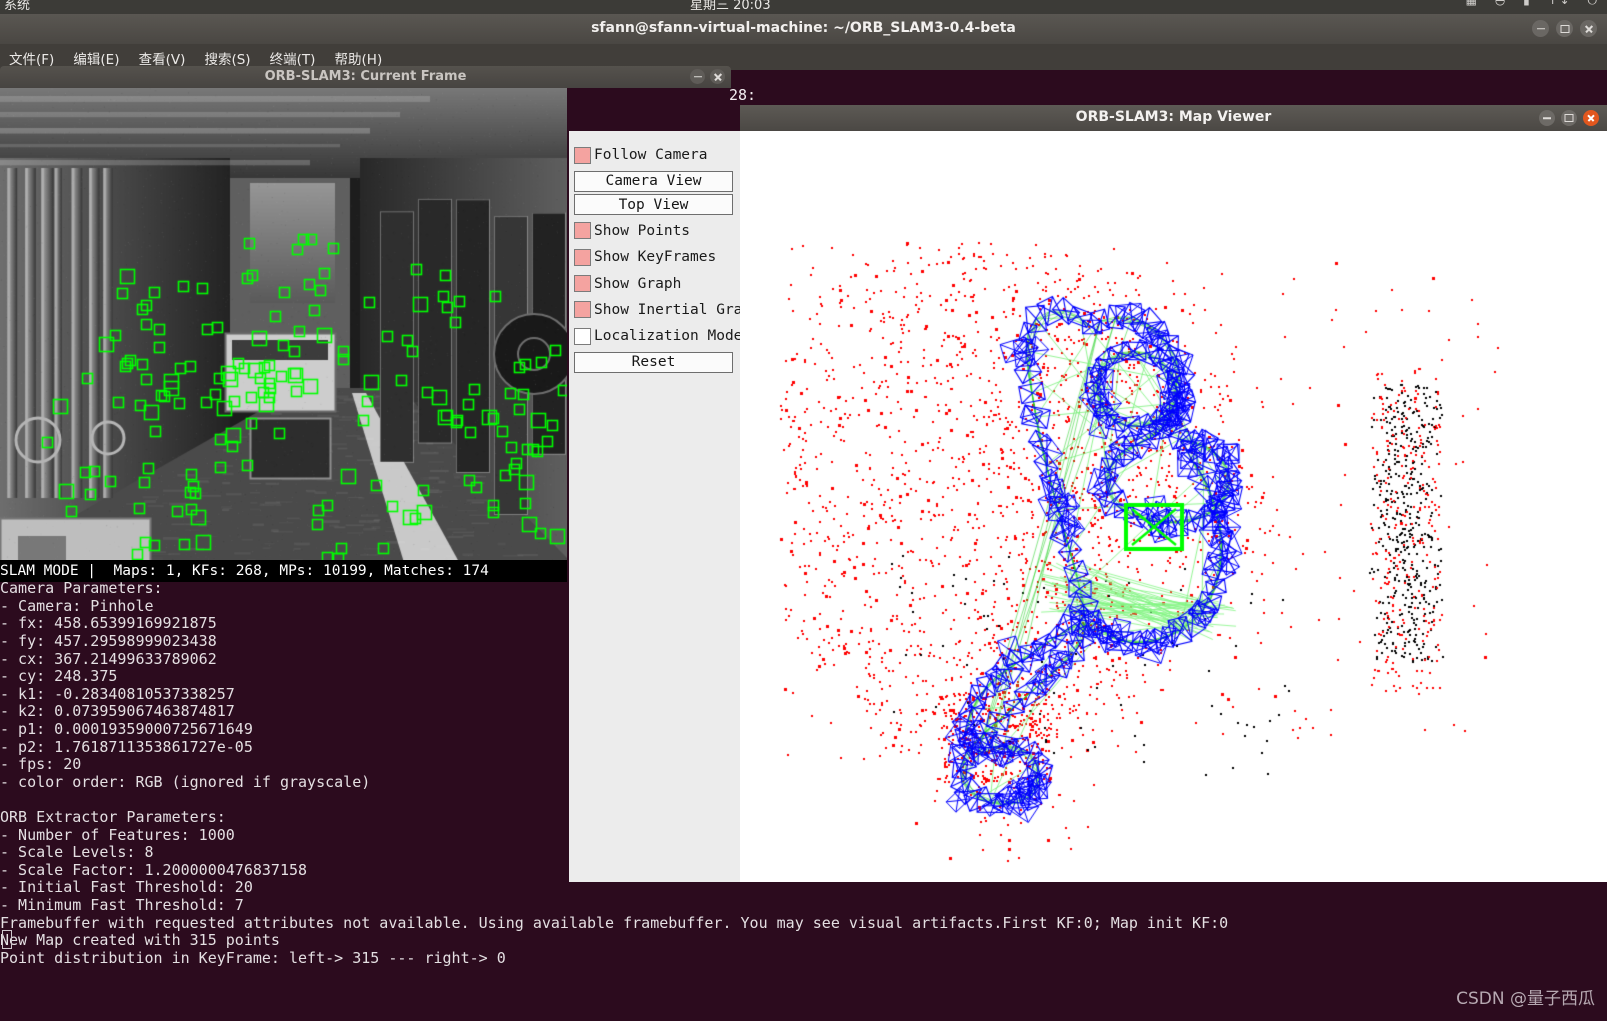 Image resolution: width=1607 pixels, height=1021 pixels. What do you see at coordinates (140, 940) in the screenshot?
I see `terminal-line: New Map created with 315 points` at bounding box center [140, 940].